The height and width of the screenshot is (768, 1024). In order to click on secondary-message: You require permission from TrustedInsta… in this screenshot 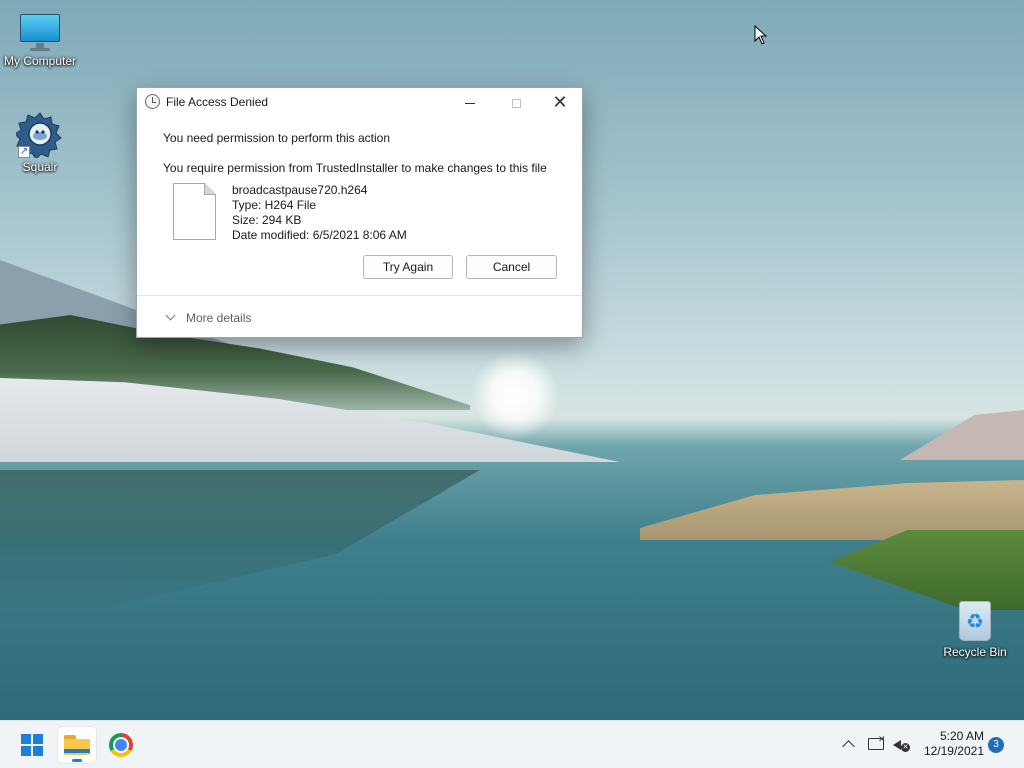, I will do `click(355, 168)`.